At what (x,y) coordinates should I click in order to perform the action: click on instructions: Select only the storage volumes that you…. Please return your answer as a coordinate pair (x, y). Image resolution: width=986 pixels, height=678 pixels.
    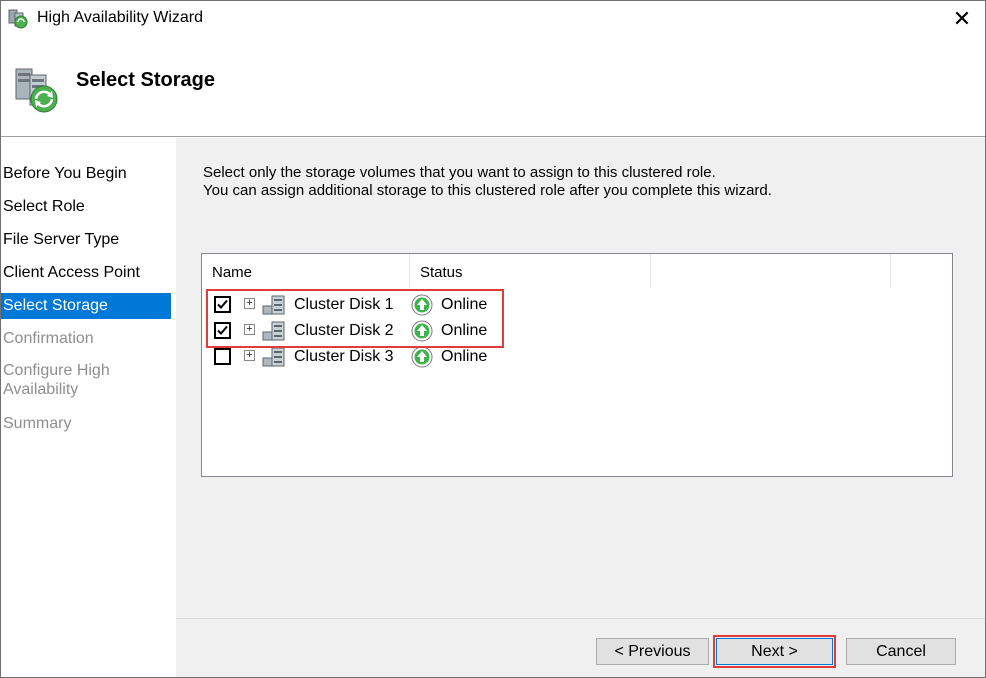
    Looking at the image, I should click on (487, 182).